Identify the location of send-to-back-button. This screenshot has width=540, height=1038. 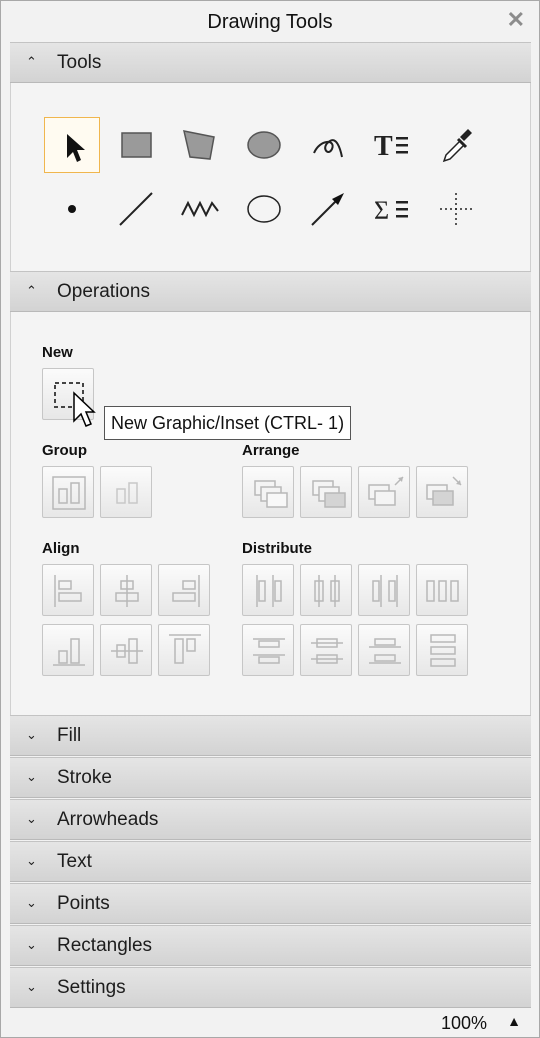
(326, 492).